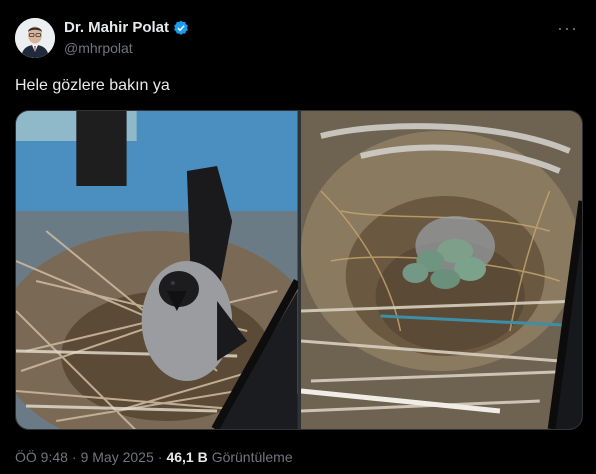  What do you see at coordinates (92, 85) in the screenshot?
I see `tweet-text: Hele gözlere bakın ya` at bounding box center [92, 85].